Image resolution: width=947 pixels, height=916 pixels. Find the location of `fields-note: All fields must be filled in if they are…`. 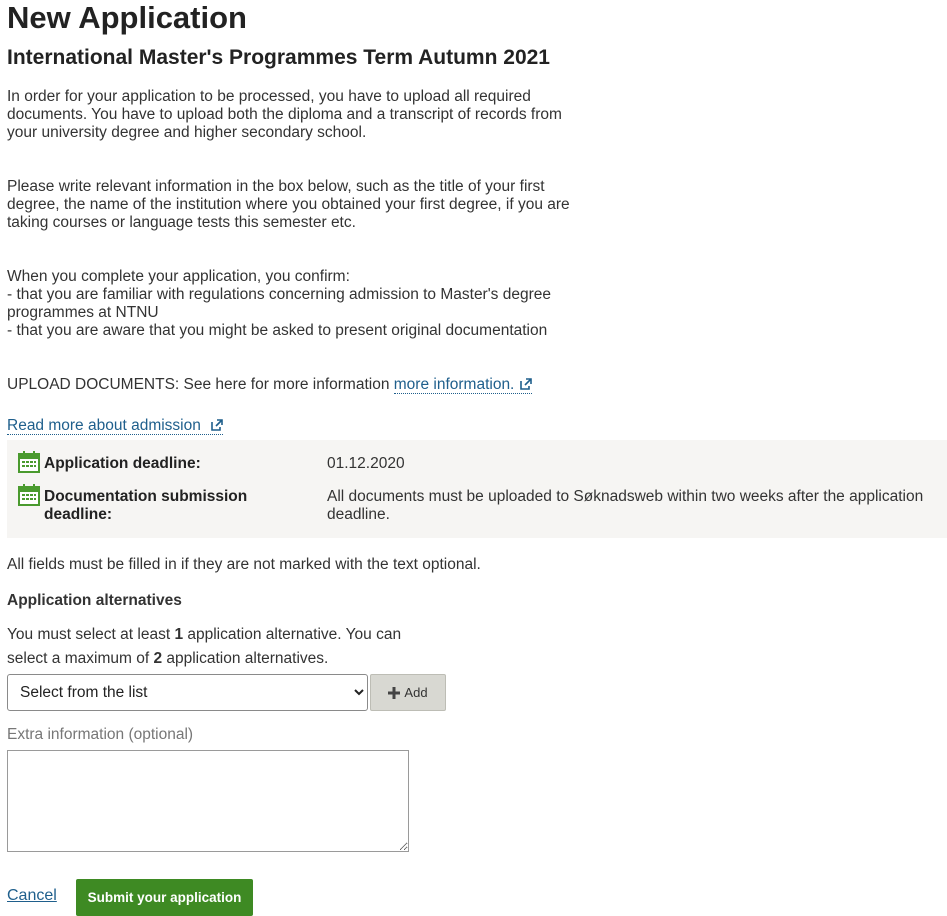

fields-note: All fields must be filled in if they are… is located at coordinates (244, 564).